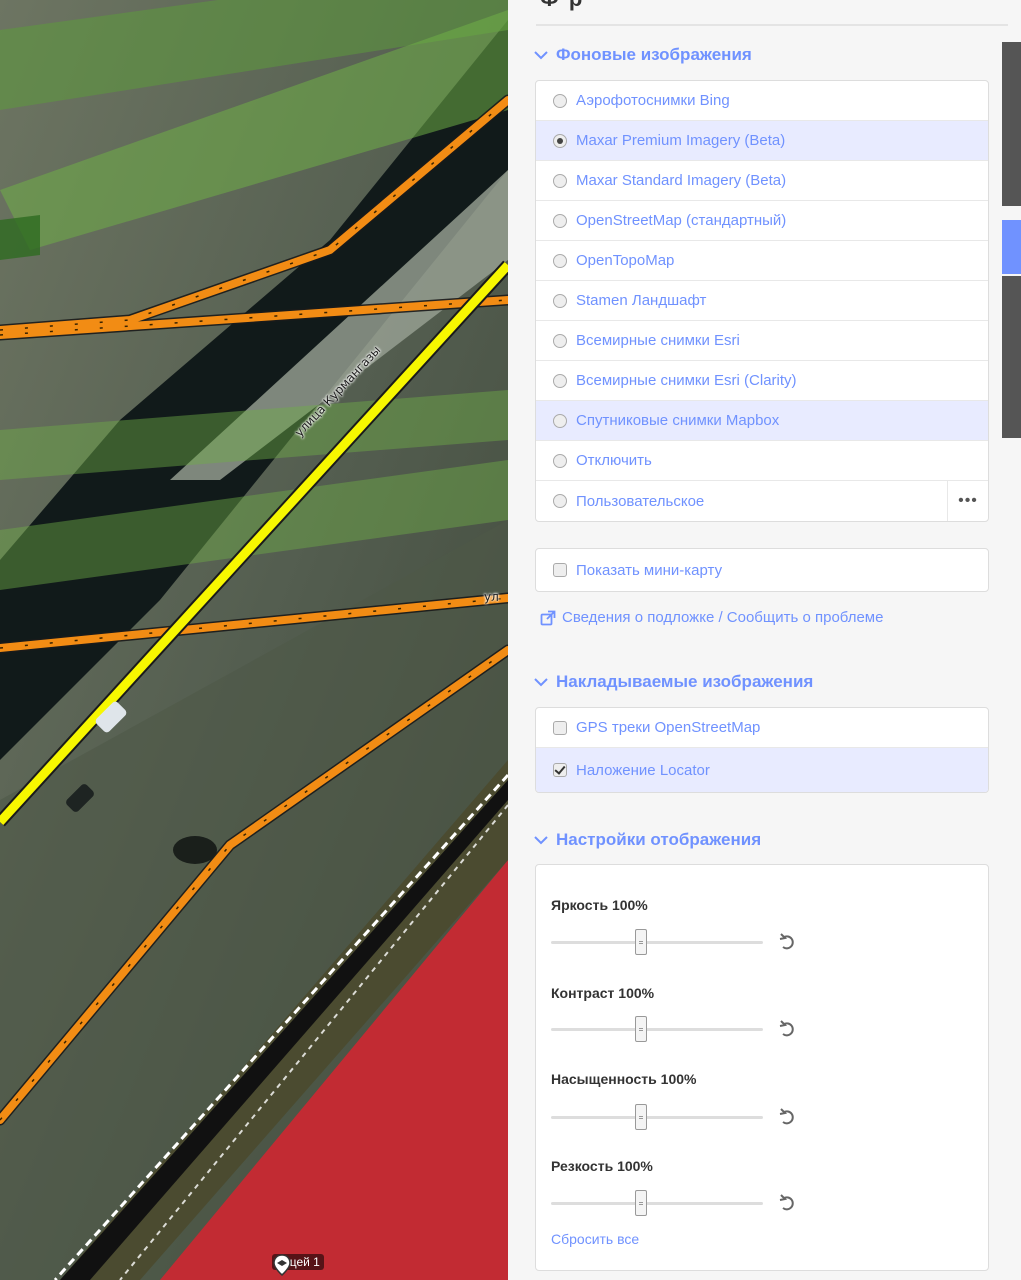 This screenshot has width=1021, height=1280. I want to click on section-toggle-overlays: Накладываемые изображения, so click(673, 682).